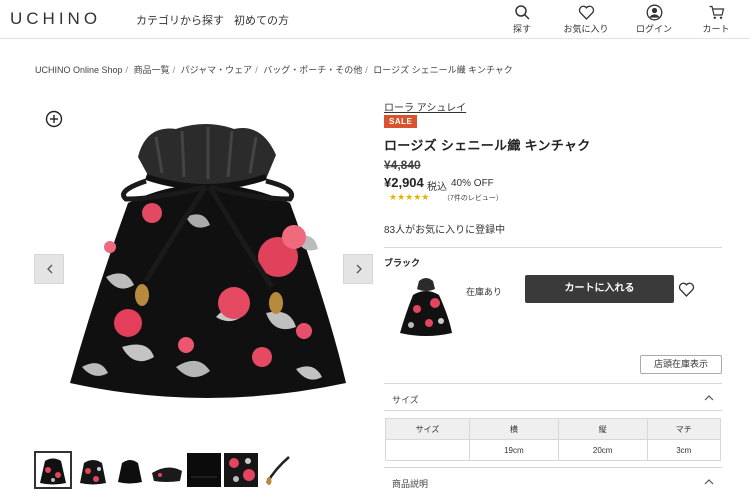  Describe the element at coordinates (405, 400) in the screenshot. I see `size-section-label: サイズ` at that location.